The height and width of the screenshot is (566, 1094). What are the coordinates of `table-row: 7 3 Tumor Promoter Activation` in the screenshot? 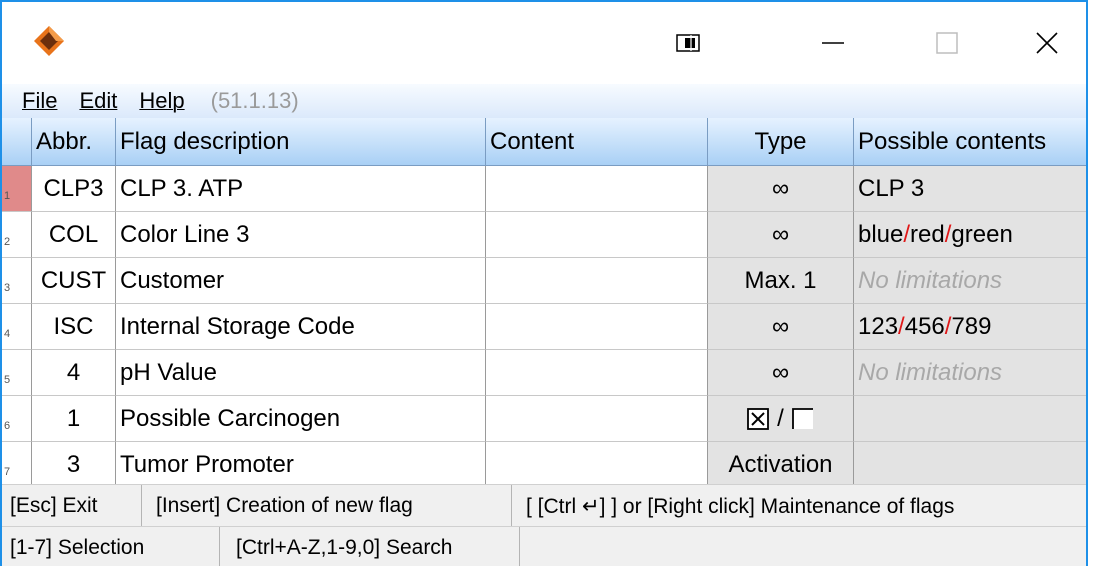 It's located at (544, 465).